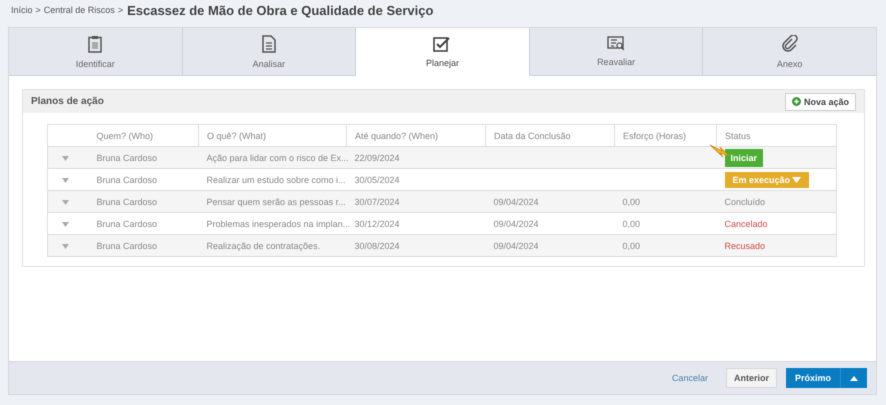  Describe the element at coordinates (617, 52) in the screenshot. I see `tab: Reavaliar` at that location.